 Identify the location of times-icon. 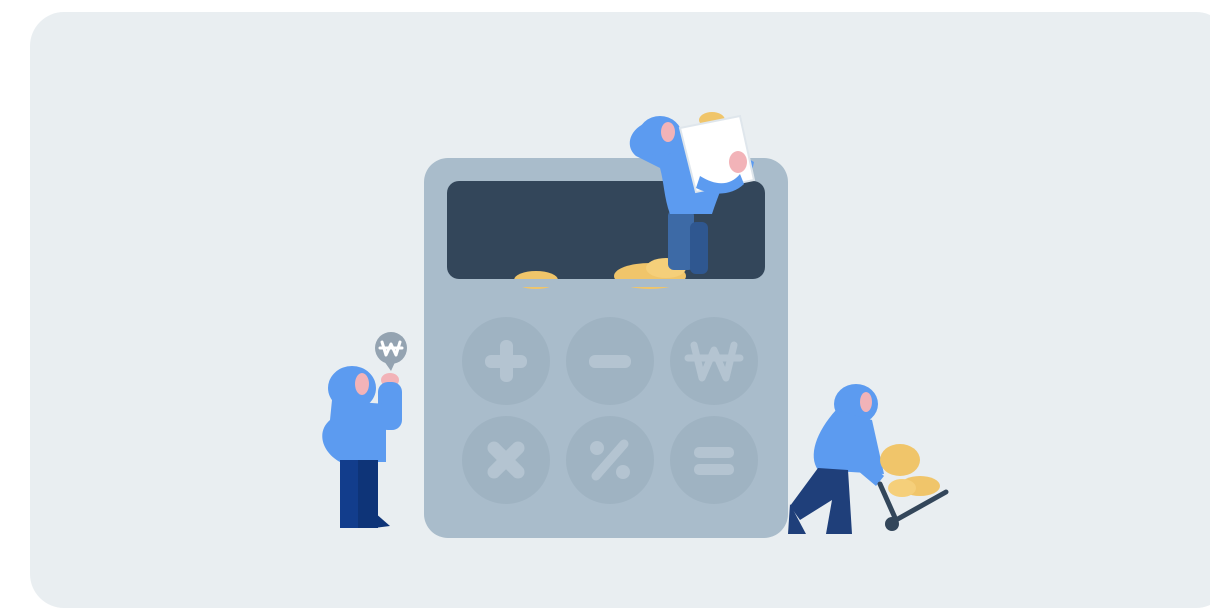
(506, 460).